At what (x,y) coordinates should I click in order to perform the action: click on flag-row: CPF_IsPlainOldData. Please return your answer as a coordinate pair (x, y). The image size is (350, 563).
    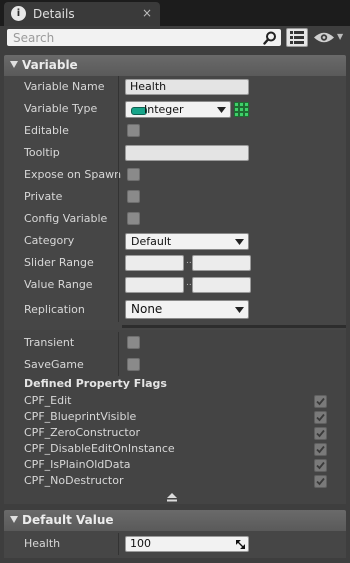
    Looking at the image, I should click on (175, 465).